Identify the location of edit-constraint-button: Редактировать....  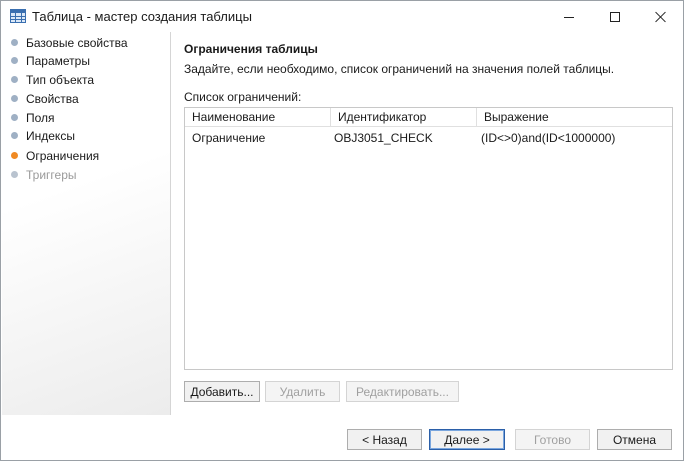
(402, 391).